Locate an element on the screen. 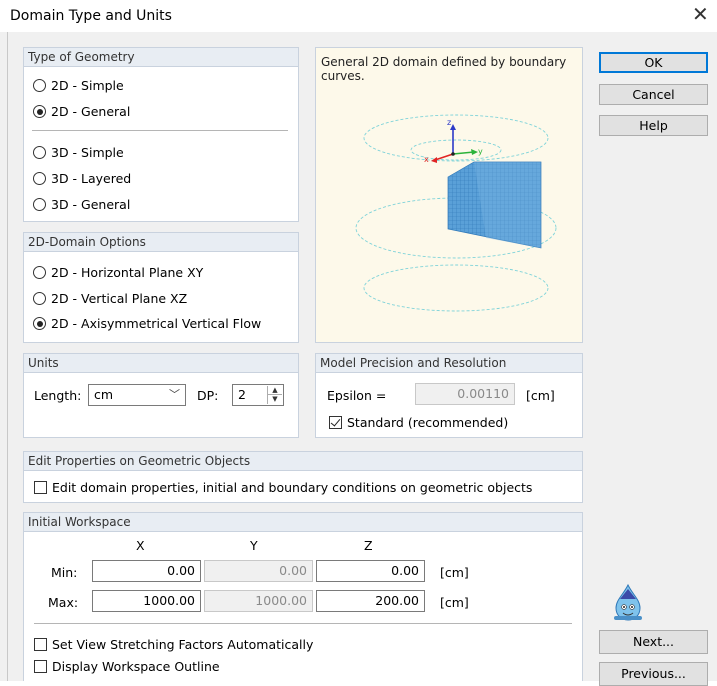 The height and width of the screenshot is (686, 717). radio-3d-simple: 3D - Simple is located at coordinates (78, 152).